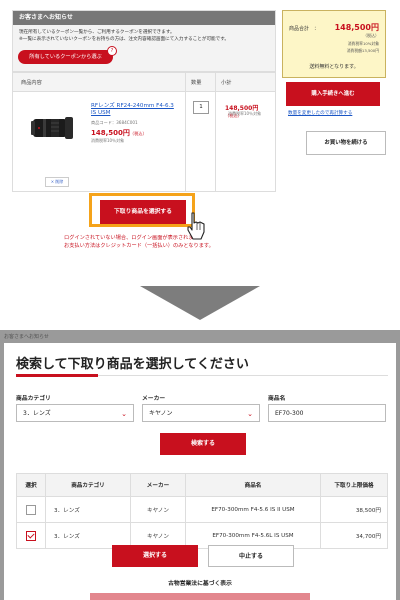 The width and height of the screenshot is (400, 600). I want to click on notice-title: お客さまへお知らせ, so click(144, 18).